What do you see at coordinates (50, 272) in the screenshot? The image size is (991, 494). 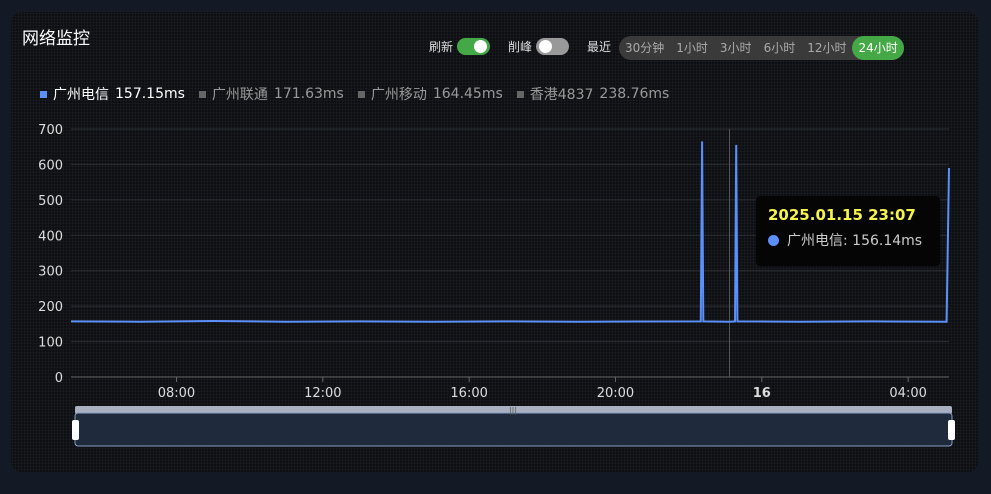 I see `y-tick-label: 300` at bounding box center [50, 272].